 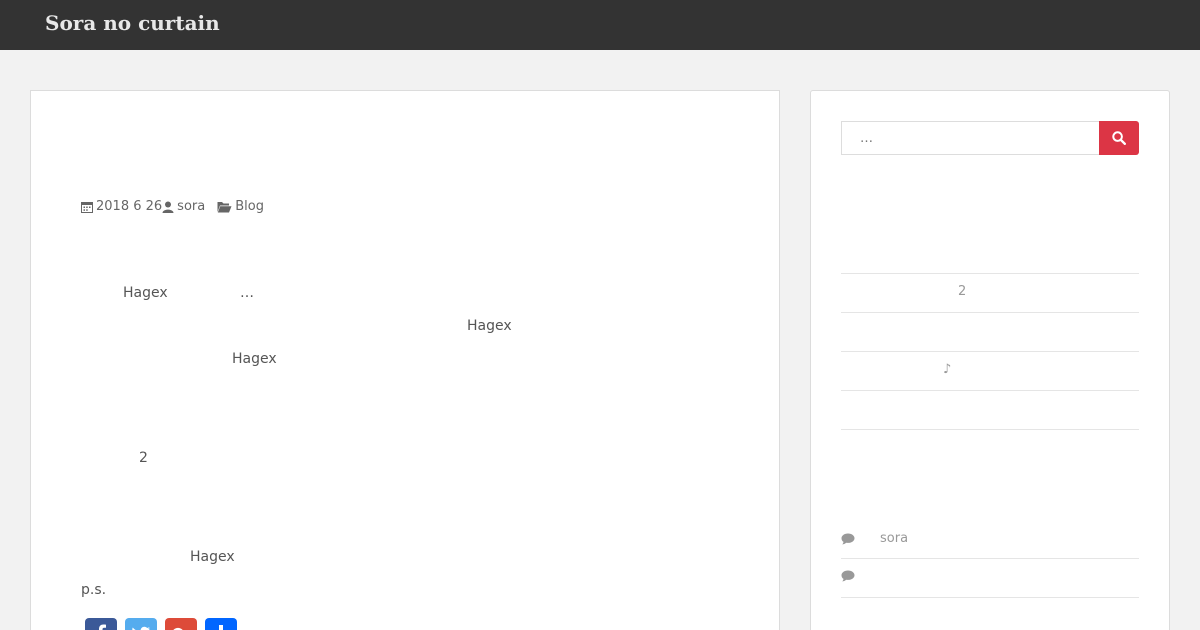 I want to click on post-text: p.s., so click(x=94, y=590).